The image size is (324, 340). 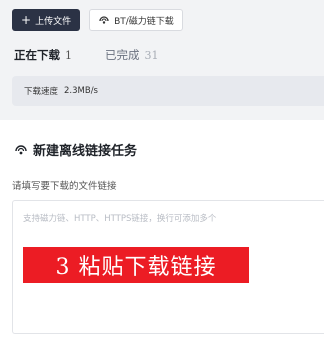 I want to click on tab-completed-label: 已完成, so click(x=122, y=55).